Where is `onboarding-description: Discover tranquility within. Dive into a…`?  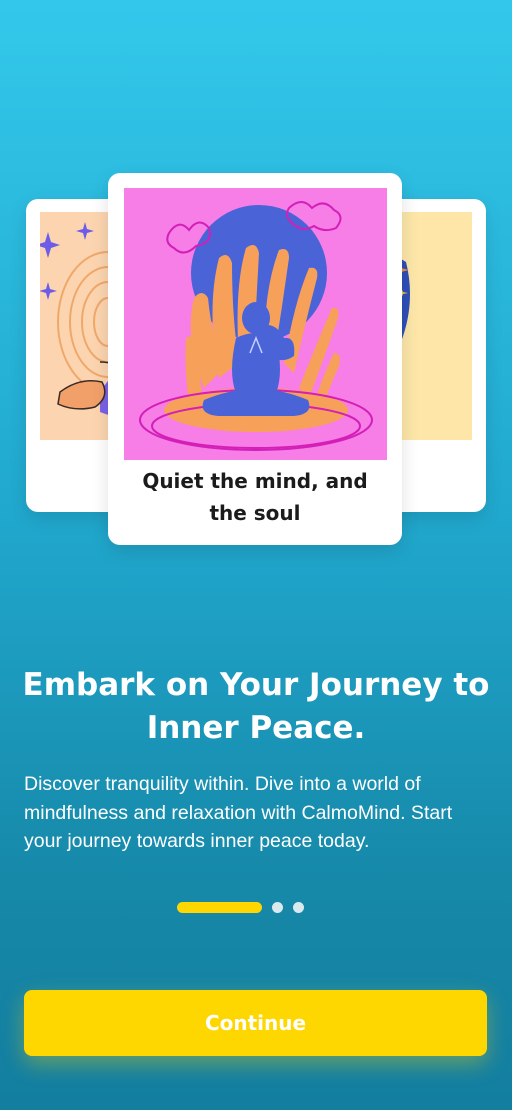 onboarding-description: Discover tranquility within. Dive into a… is located at coordinates (238, 812).